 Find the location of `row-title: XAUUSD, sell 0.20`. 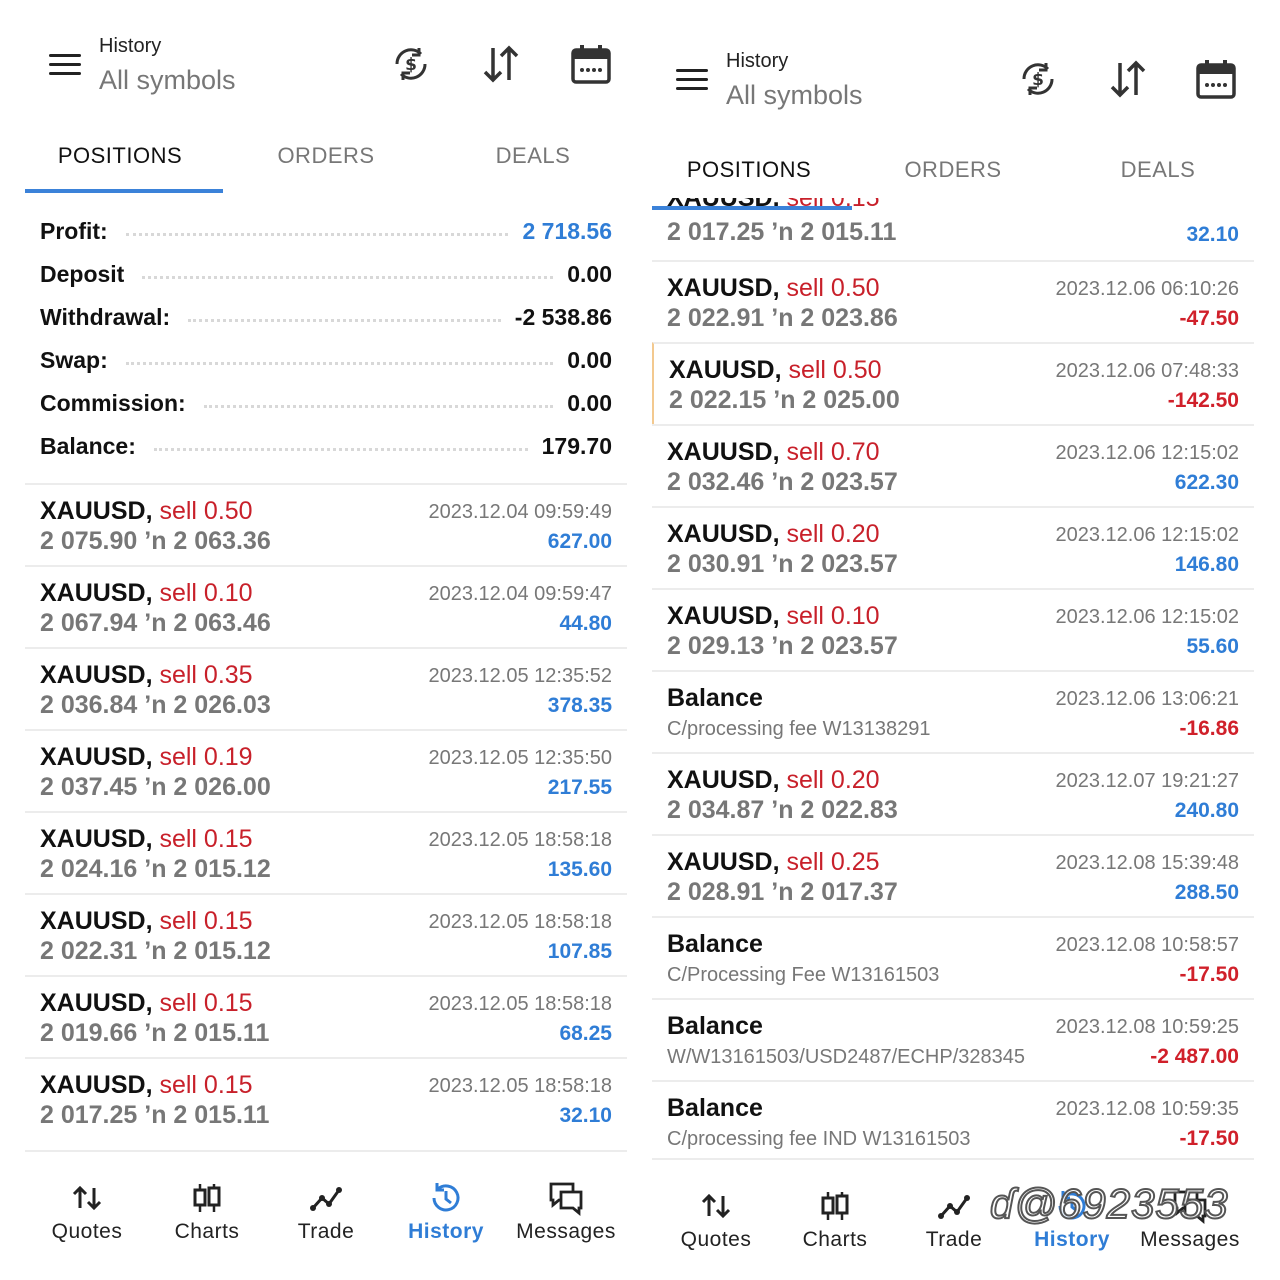

row-title: XAUUSD, sell 0.20 is located at coordinates (773, 780).